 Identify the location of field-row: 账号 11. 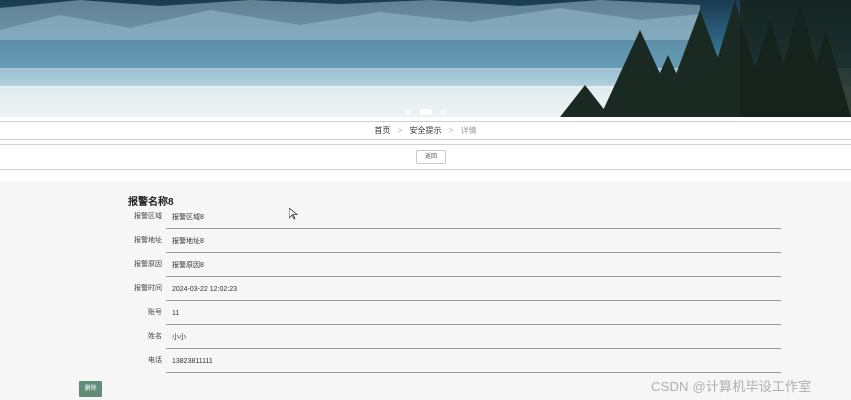
(440, 313).